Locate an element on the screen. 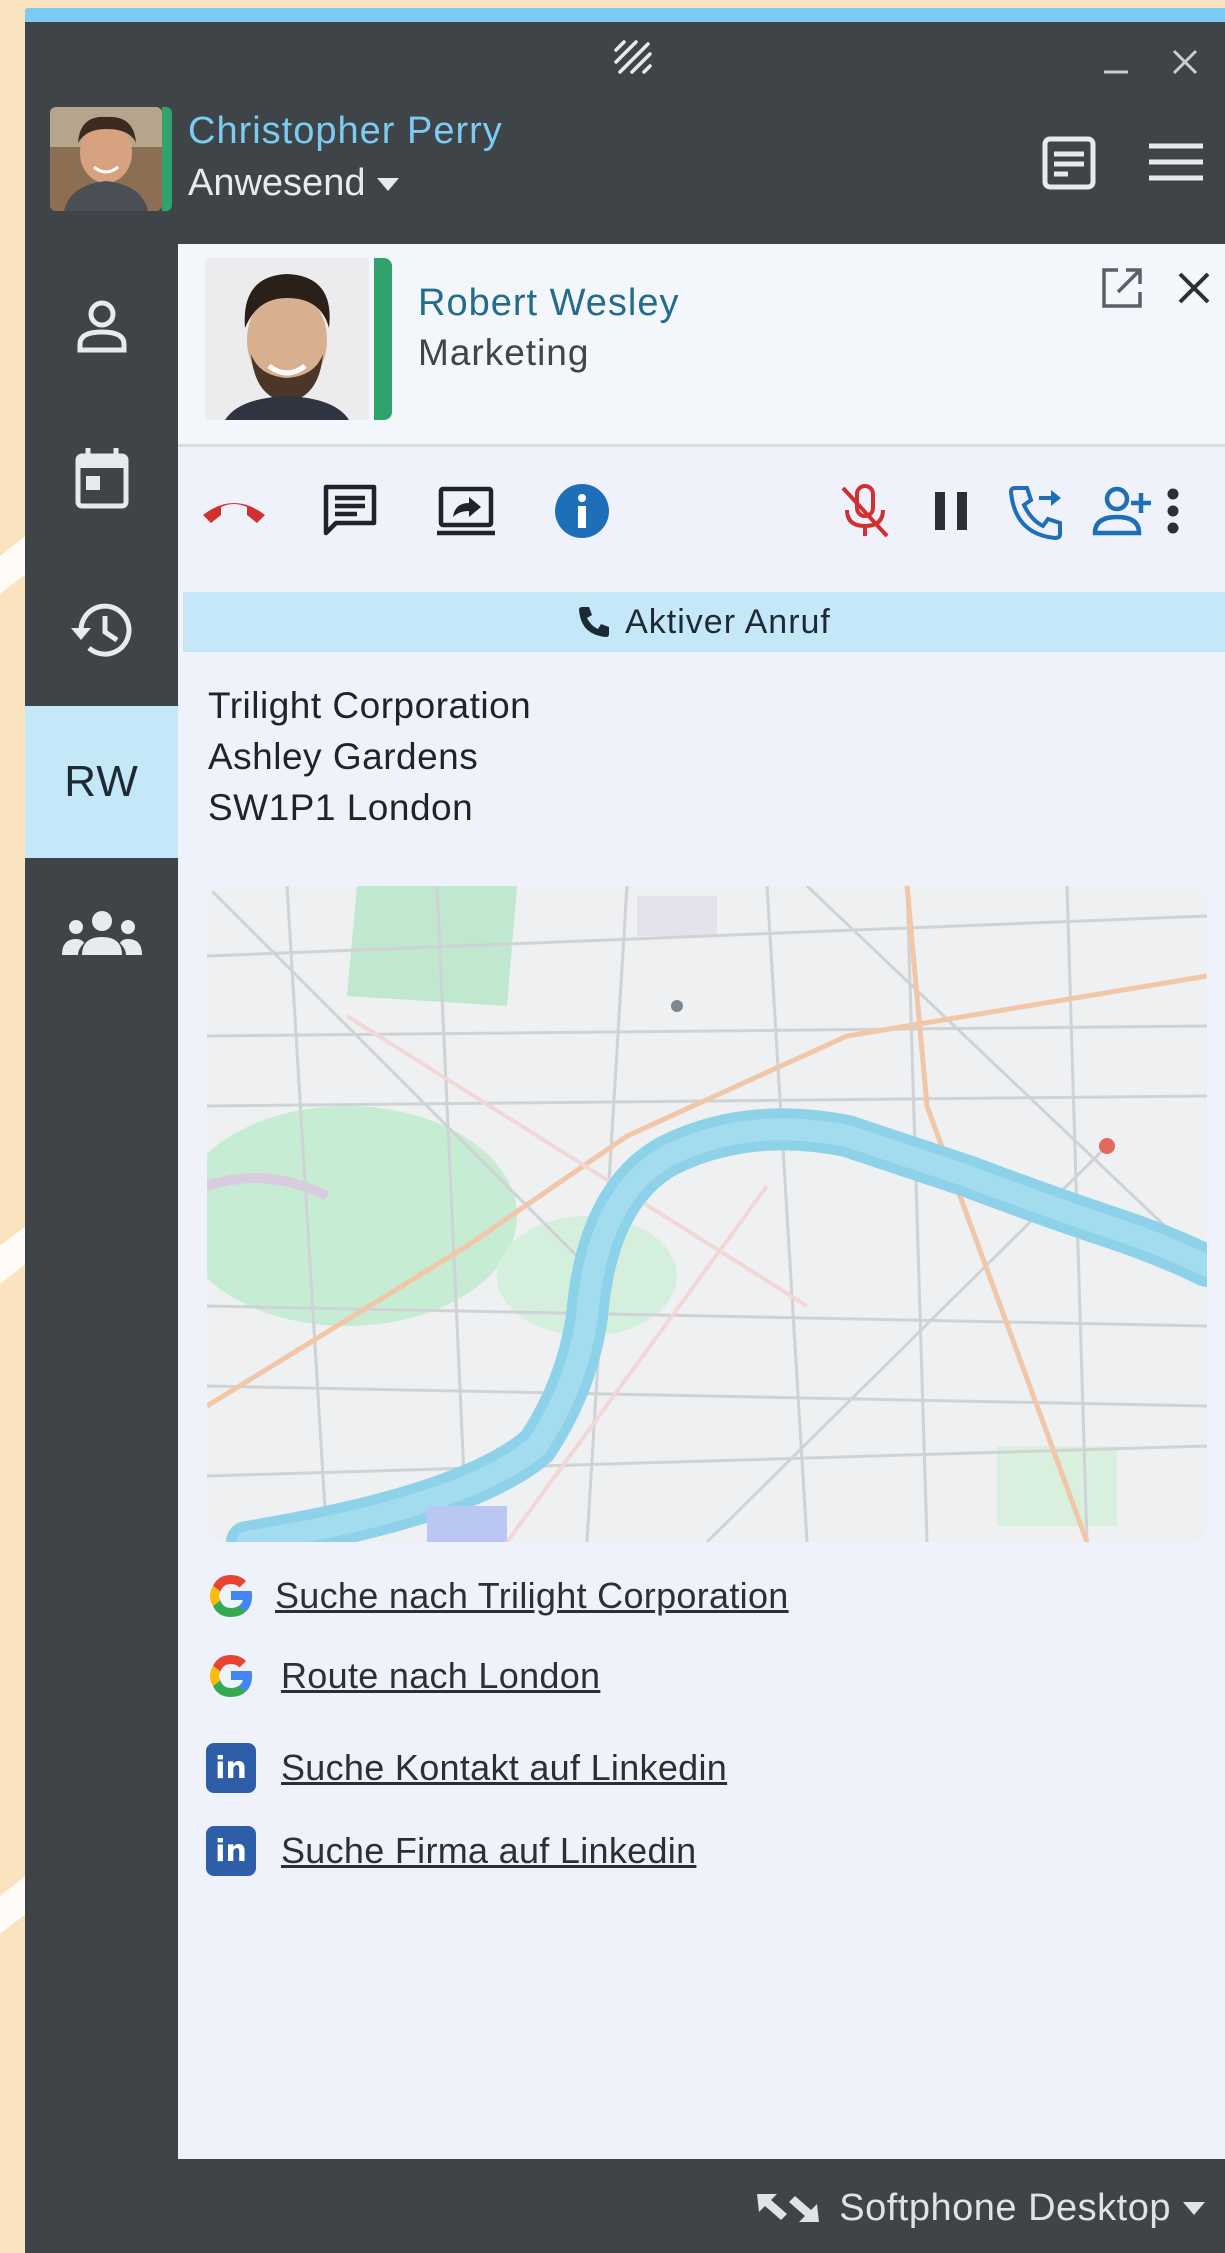  screen-share-button is located at coordinates (466, 511).